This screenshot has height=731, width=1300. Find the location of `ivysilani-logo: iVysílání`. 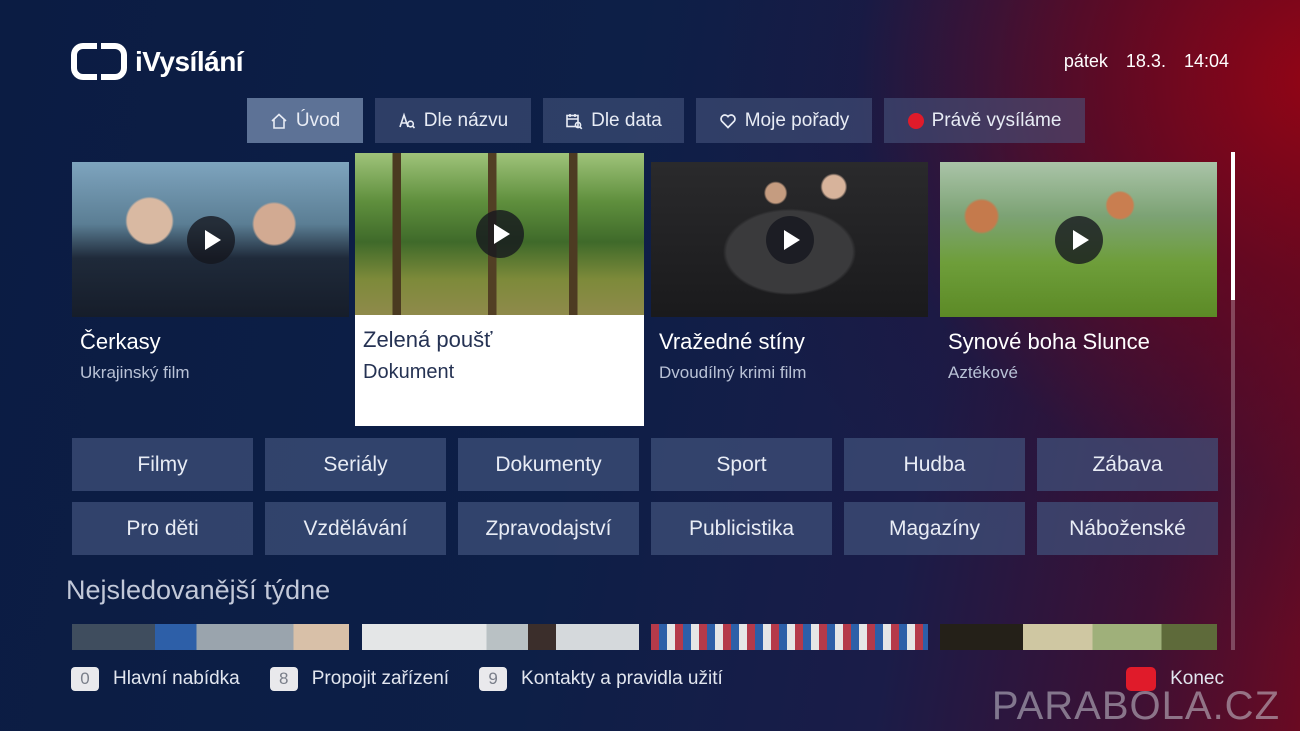

ivysilani-logo: iVysílání is located at coordinates (157, 61).